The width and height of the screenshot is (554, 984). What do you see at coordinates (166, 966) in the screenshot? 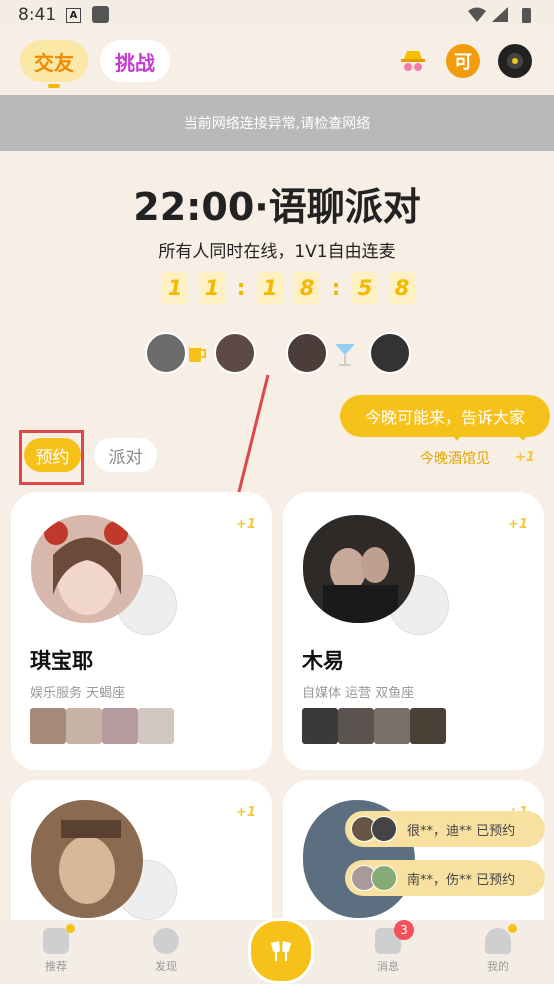
I see `nav-label: 发现` at bounding box center [166, 966].